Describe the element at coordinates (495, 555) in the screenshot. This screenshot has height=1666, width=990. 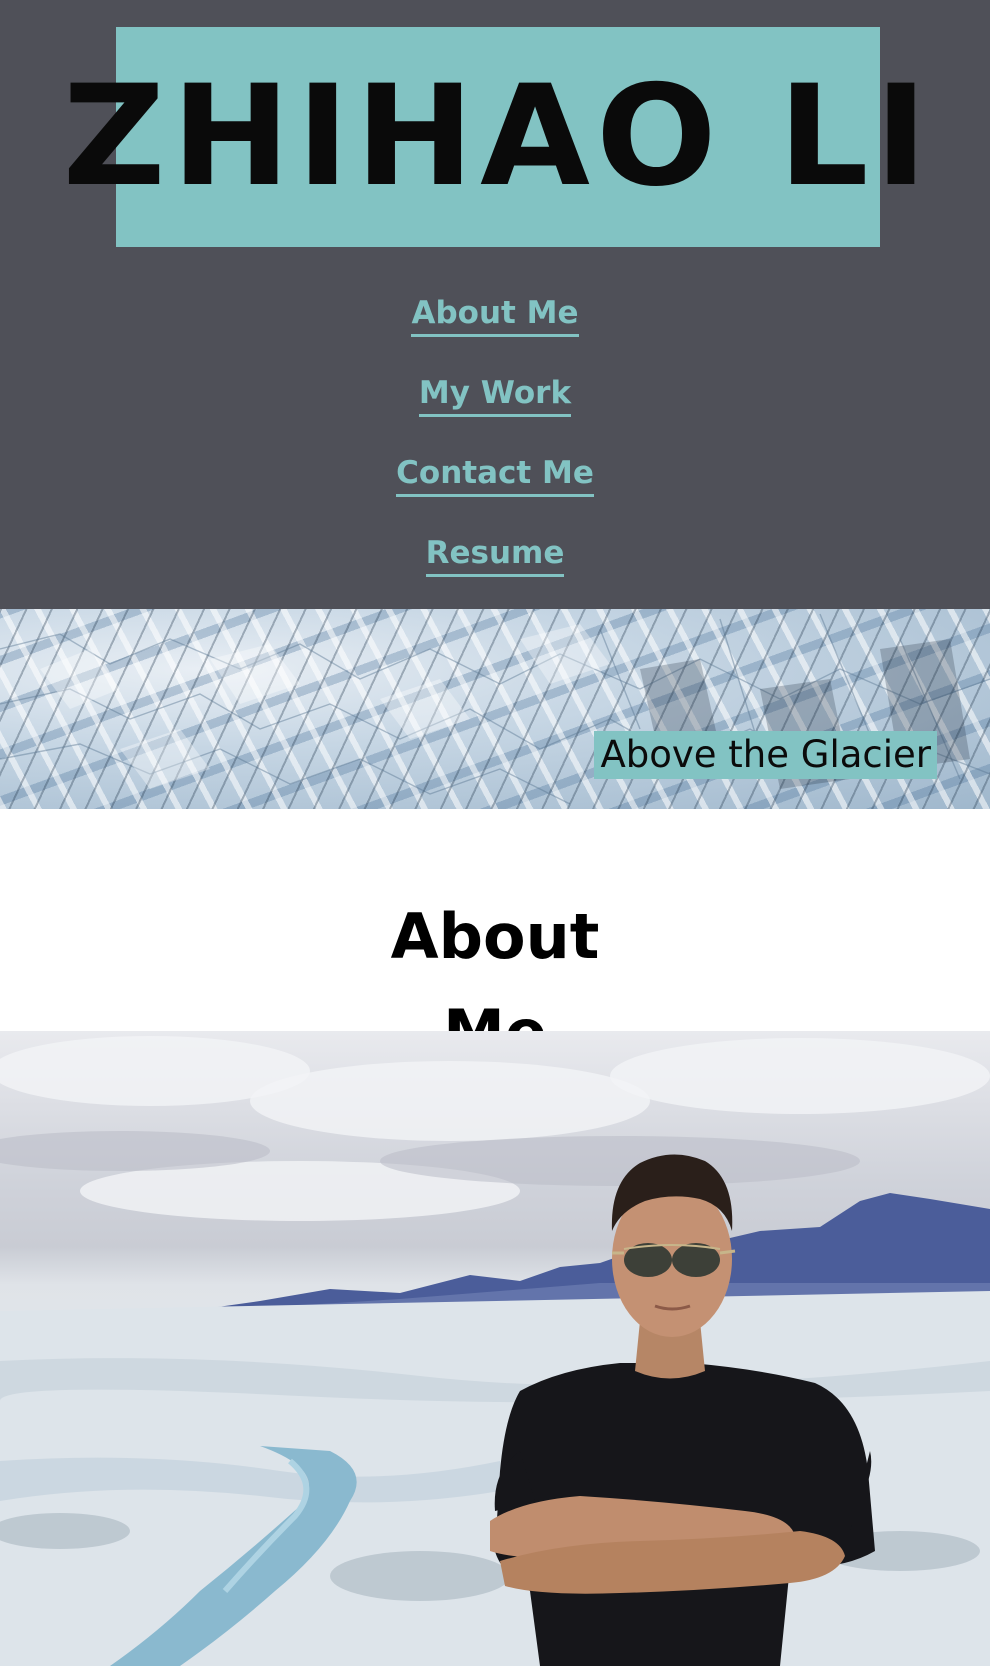
I see `nav-link-resume: Resume` at that location.